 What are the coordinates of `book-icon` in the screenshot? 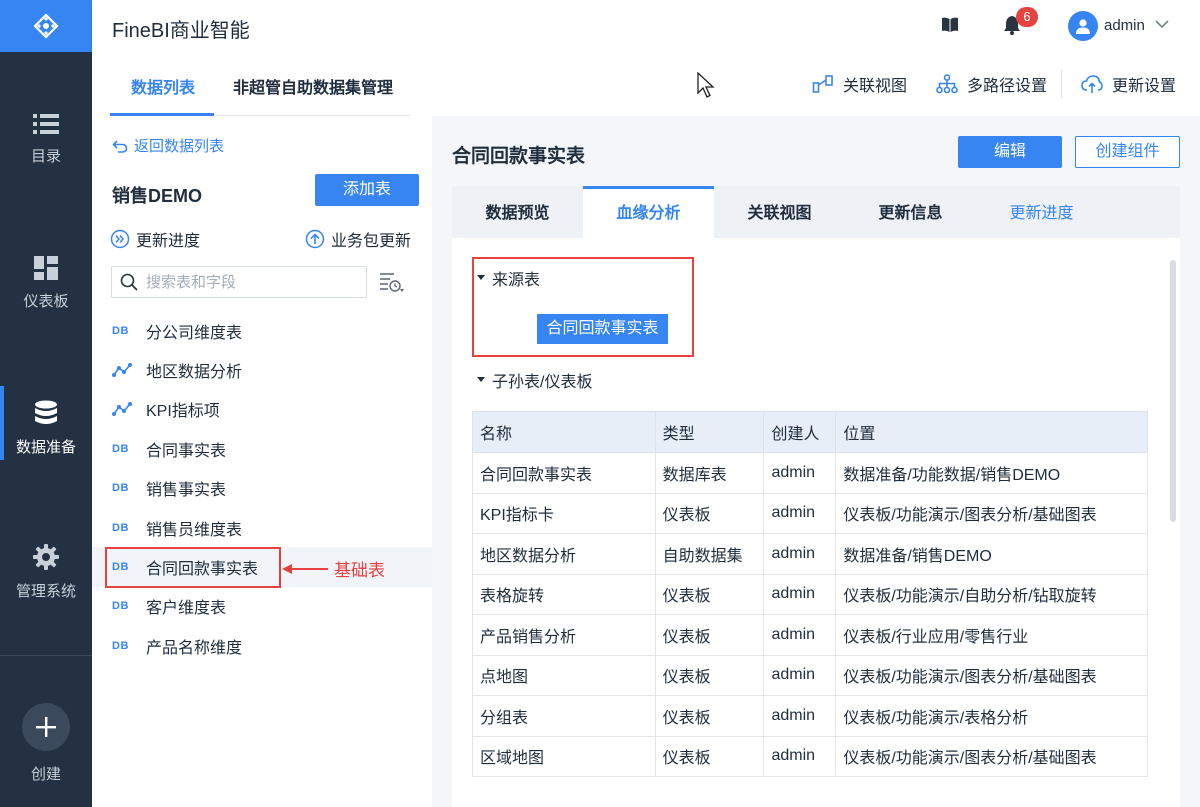 It's located at (950, 25).